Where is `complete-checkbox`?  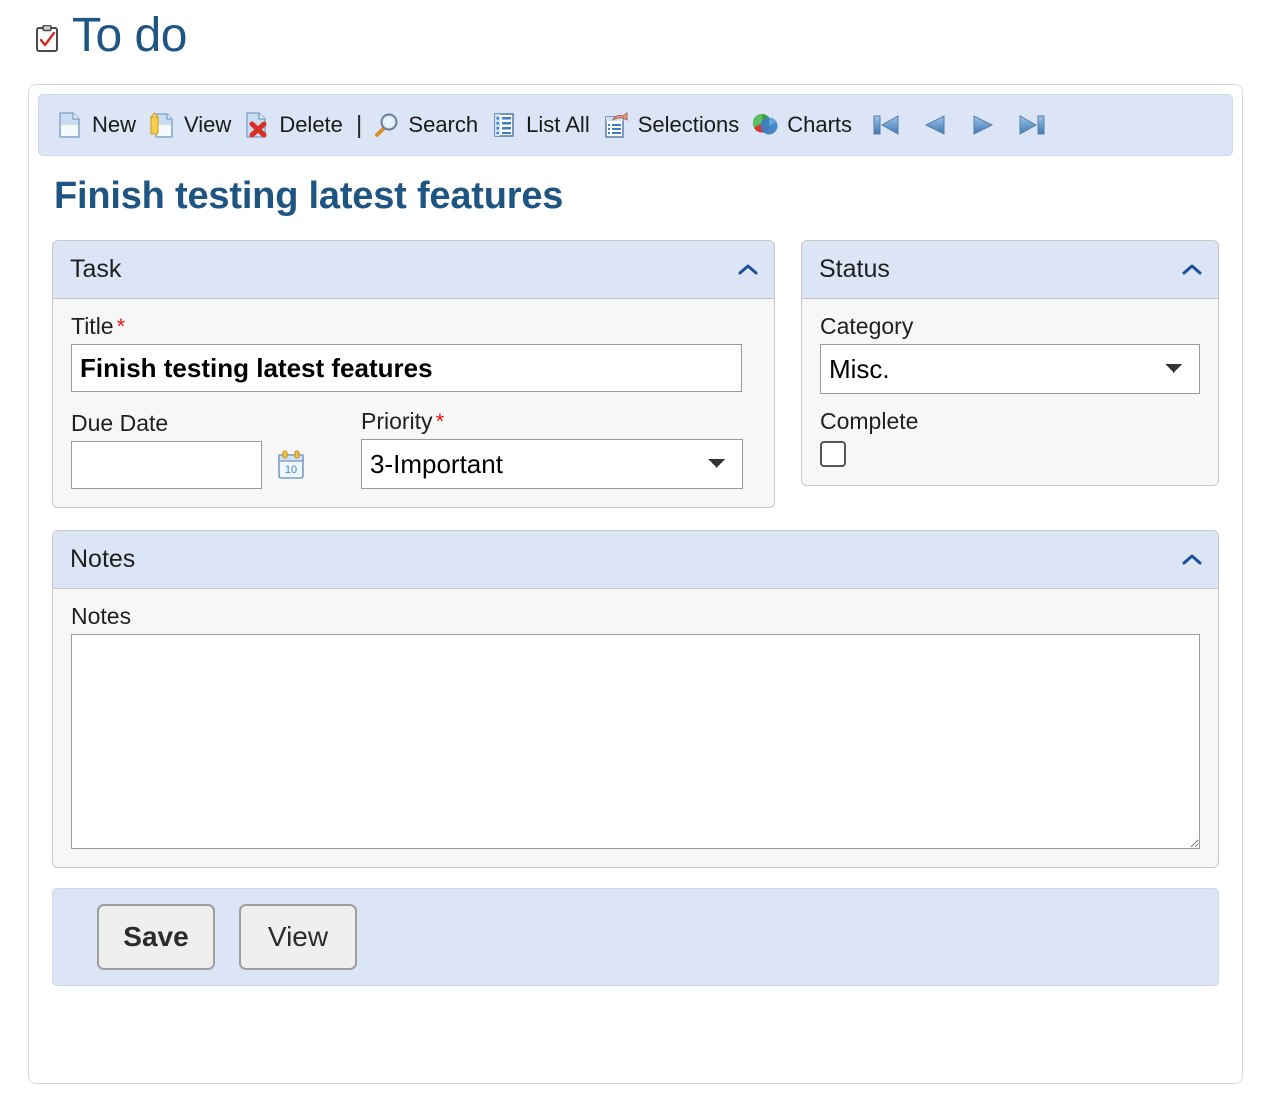
complete-checkbox is located at coordinates (833, 454).